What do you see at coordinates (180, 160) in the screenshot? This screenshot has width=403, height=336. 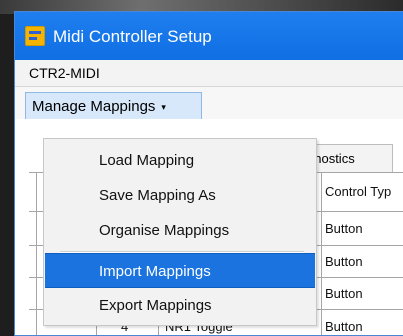 I see `menu-item-load-mapping: Load Mapping` at bounding box center [180, 160].